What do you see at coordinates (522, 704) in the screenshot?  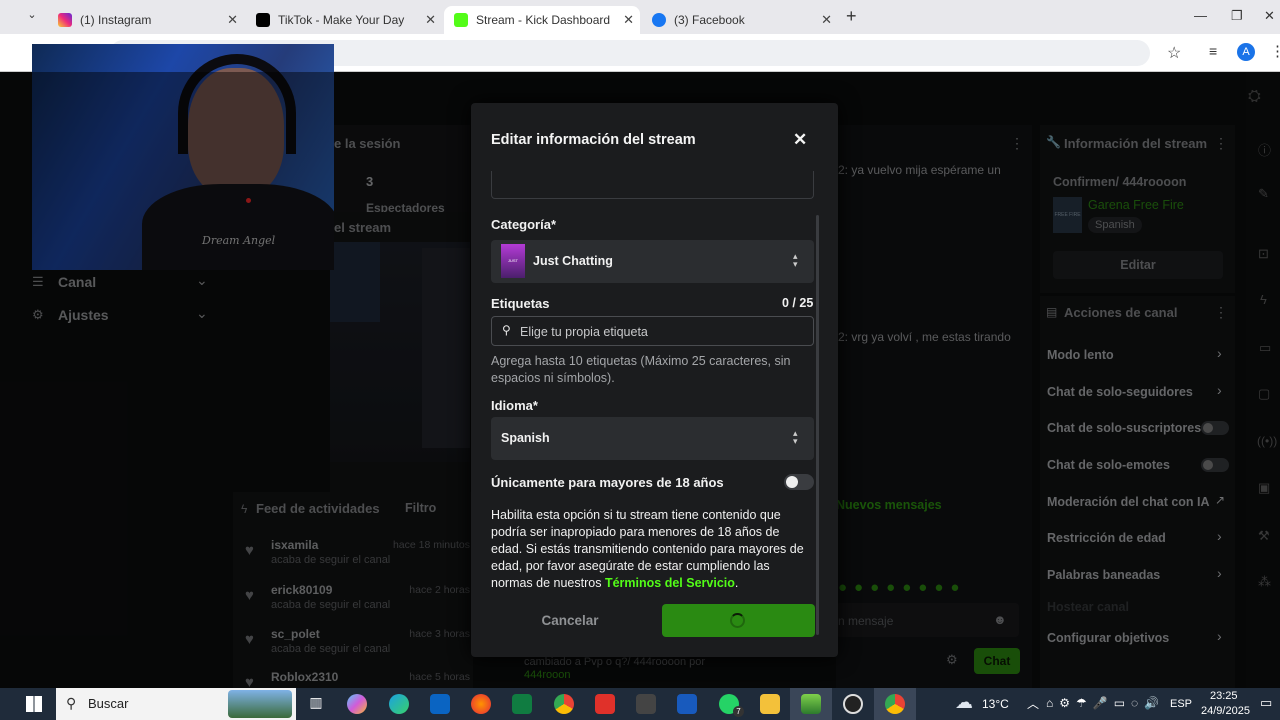 I see `excel-icon` at bounding box center [522, 704].